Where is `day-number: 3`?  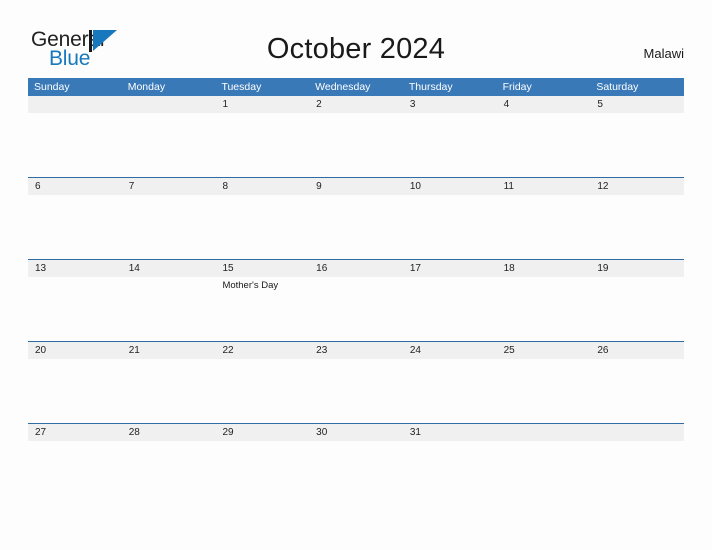
day-number: 3 is located at coordinates (450, 104).